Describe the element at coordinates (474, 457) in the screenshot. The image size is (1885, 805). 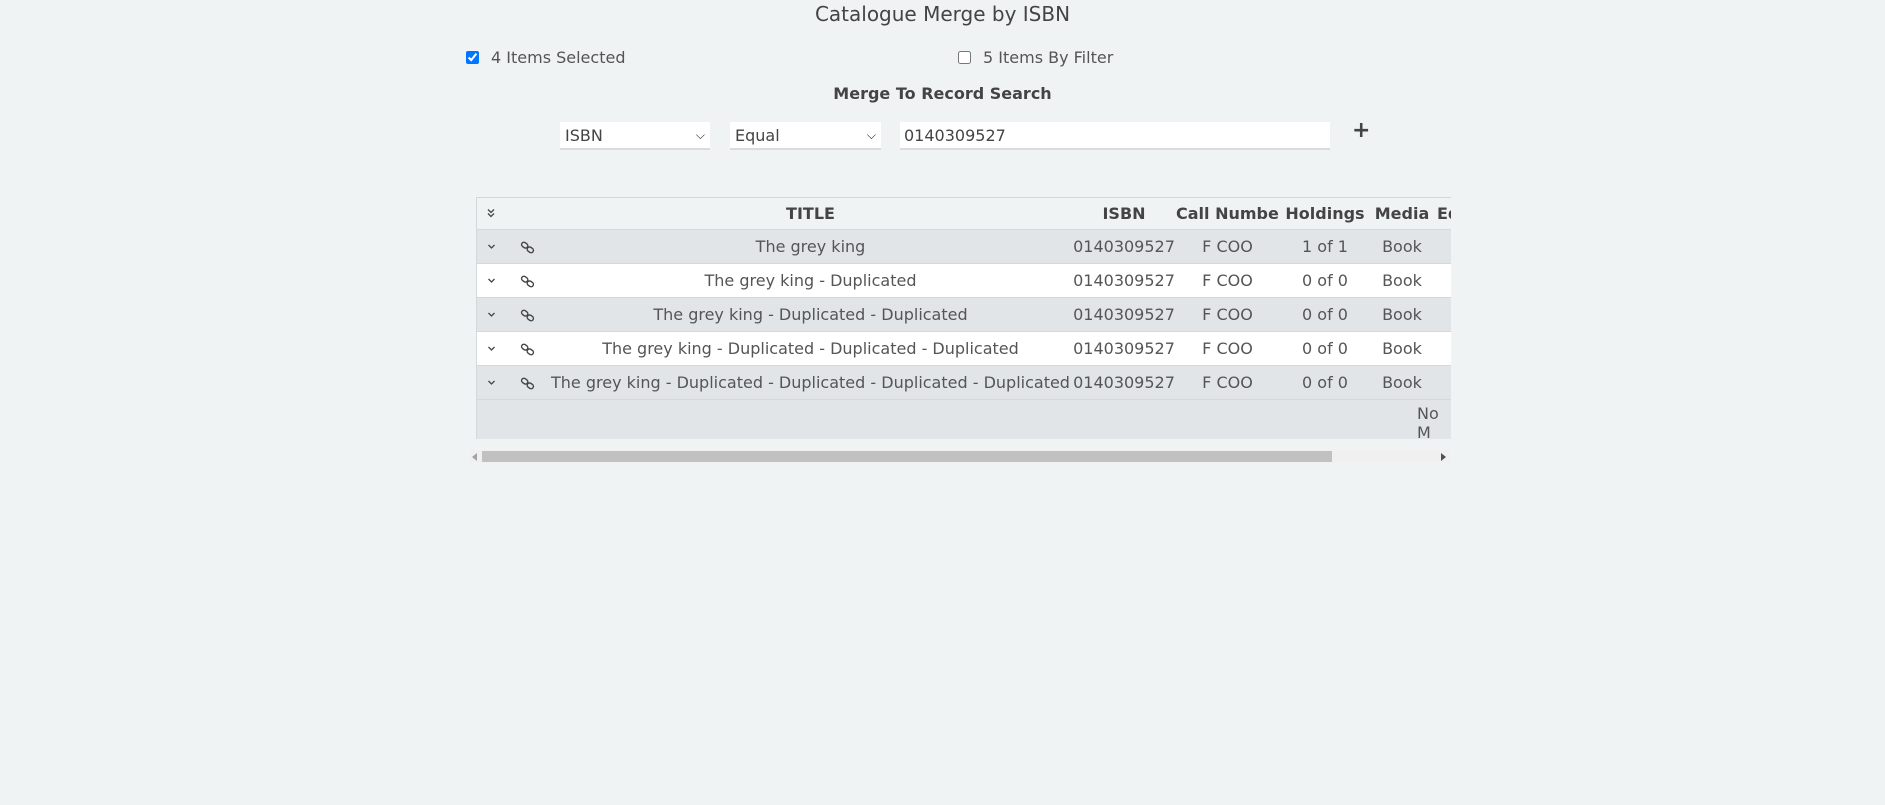
I see `scroll-left-arrow-icon` at that location.